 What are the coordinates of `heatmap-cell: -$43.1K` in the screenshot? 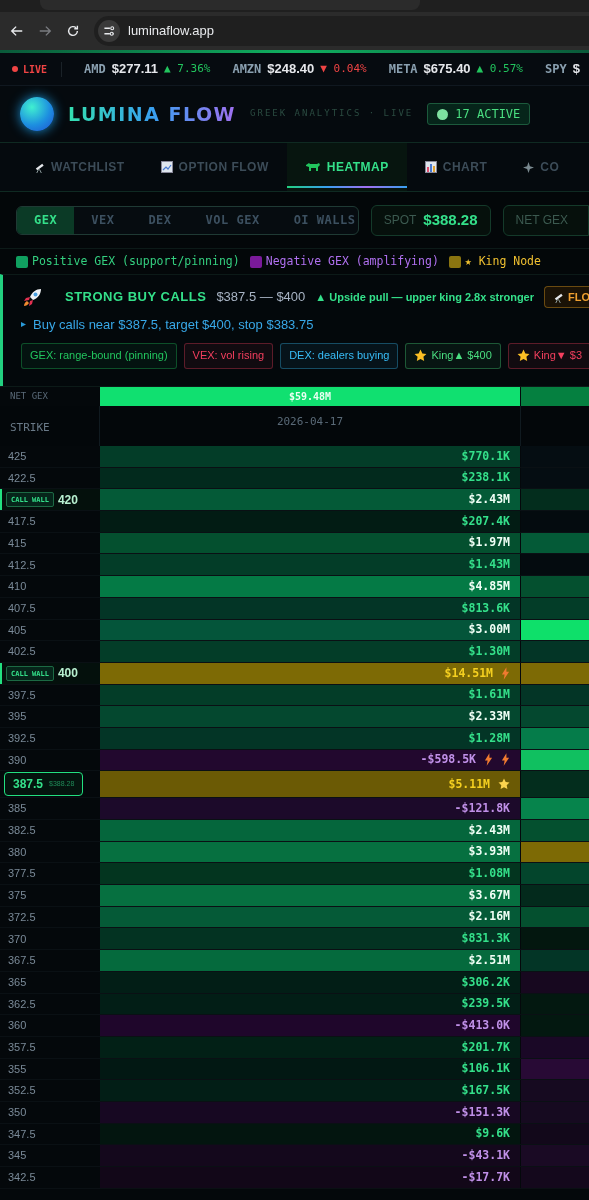 It's located at (310, 1155).